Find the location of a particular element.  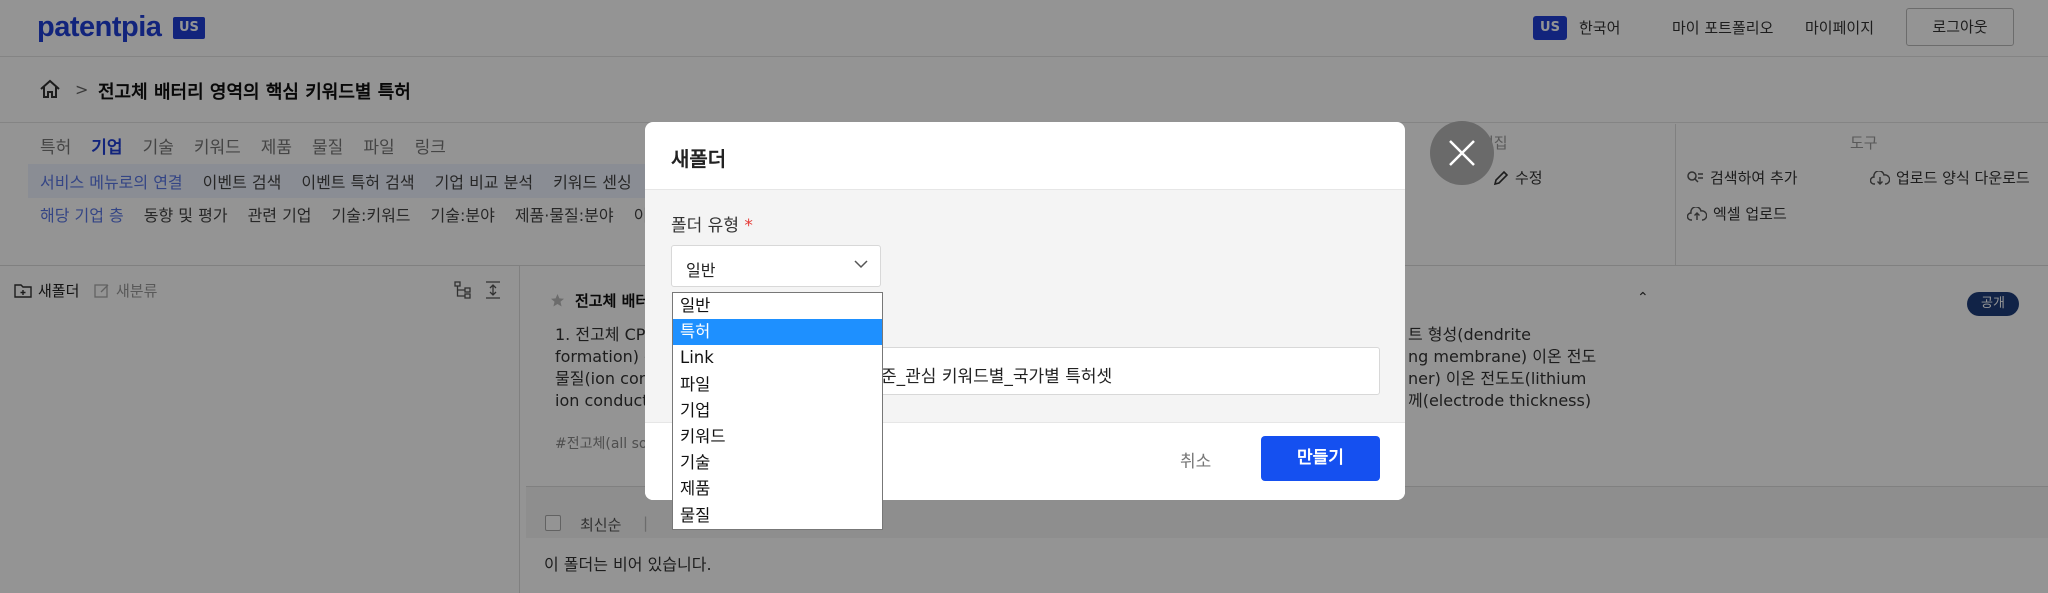

option-link: Link is located at coordinates (777, 358).